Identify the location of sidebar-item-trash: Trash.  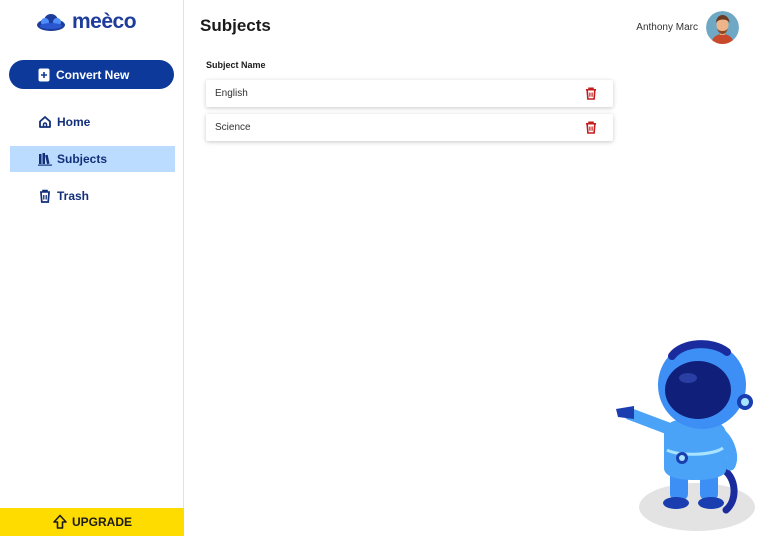
(92, 196).